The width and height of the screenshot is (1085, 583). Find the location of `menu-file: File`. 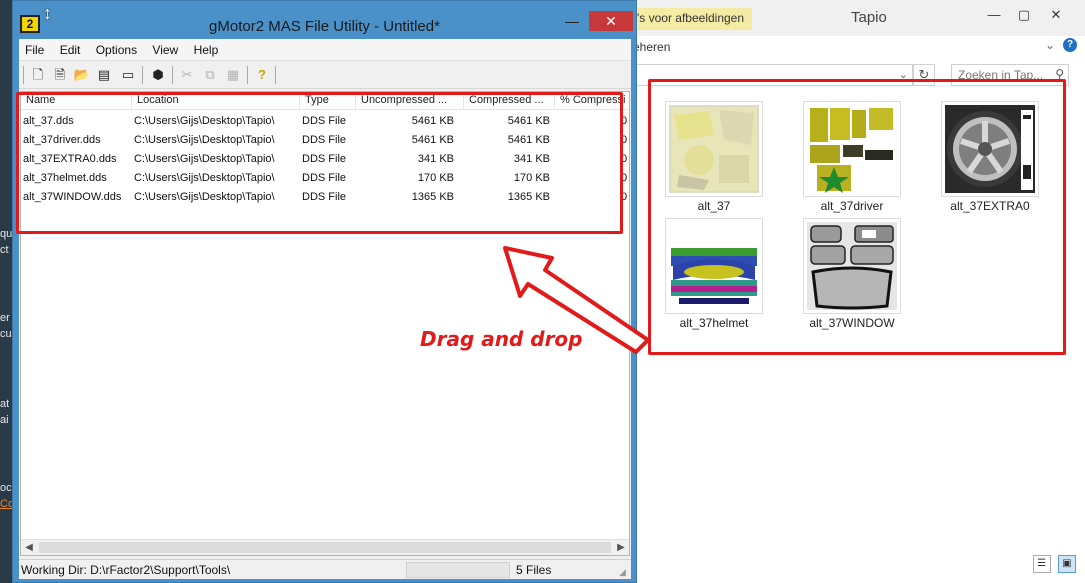

menu-file: File is located at coordinates (34, 48).